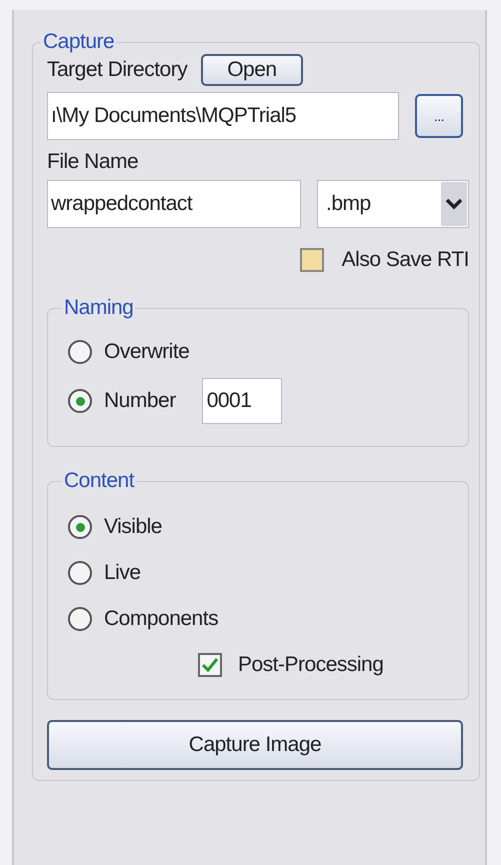  What do you see at coordinates (117, 70) in the screenshot?
I see `field-label: Target Directory` at bounding box center [117, 70].